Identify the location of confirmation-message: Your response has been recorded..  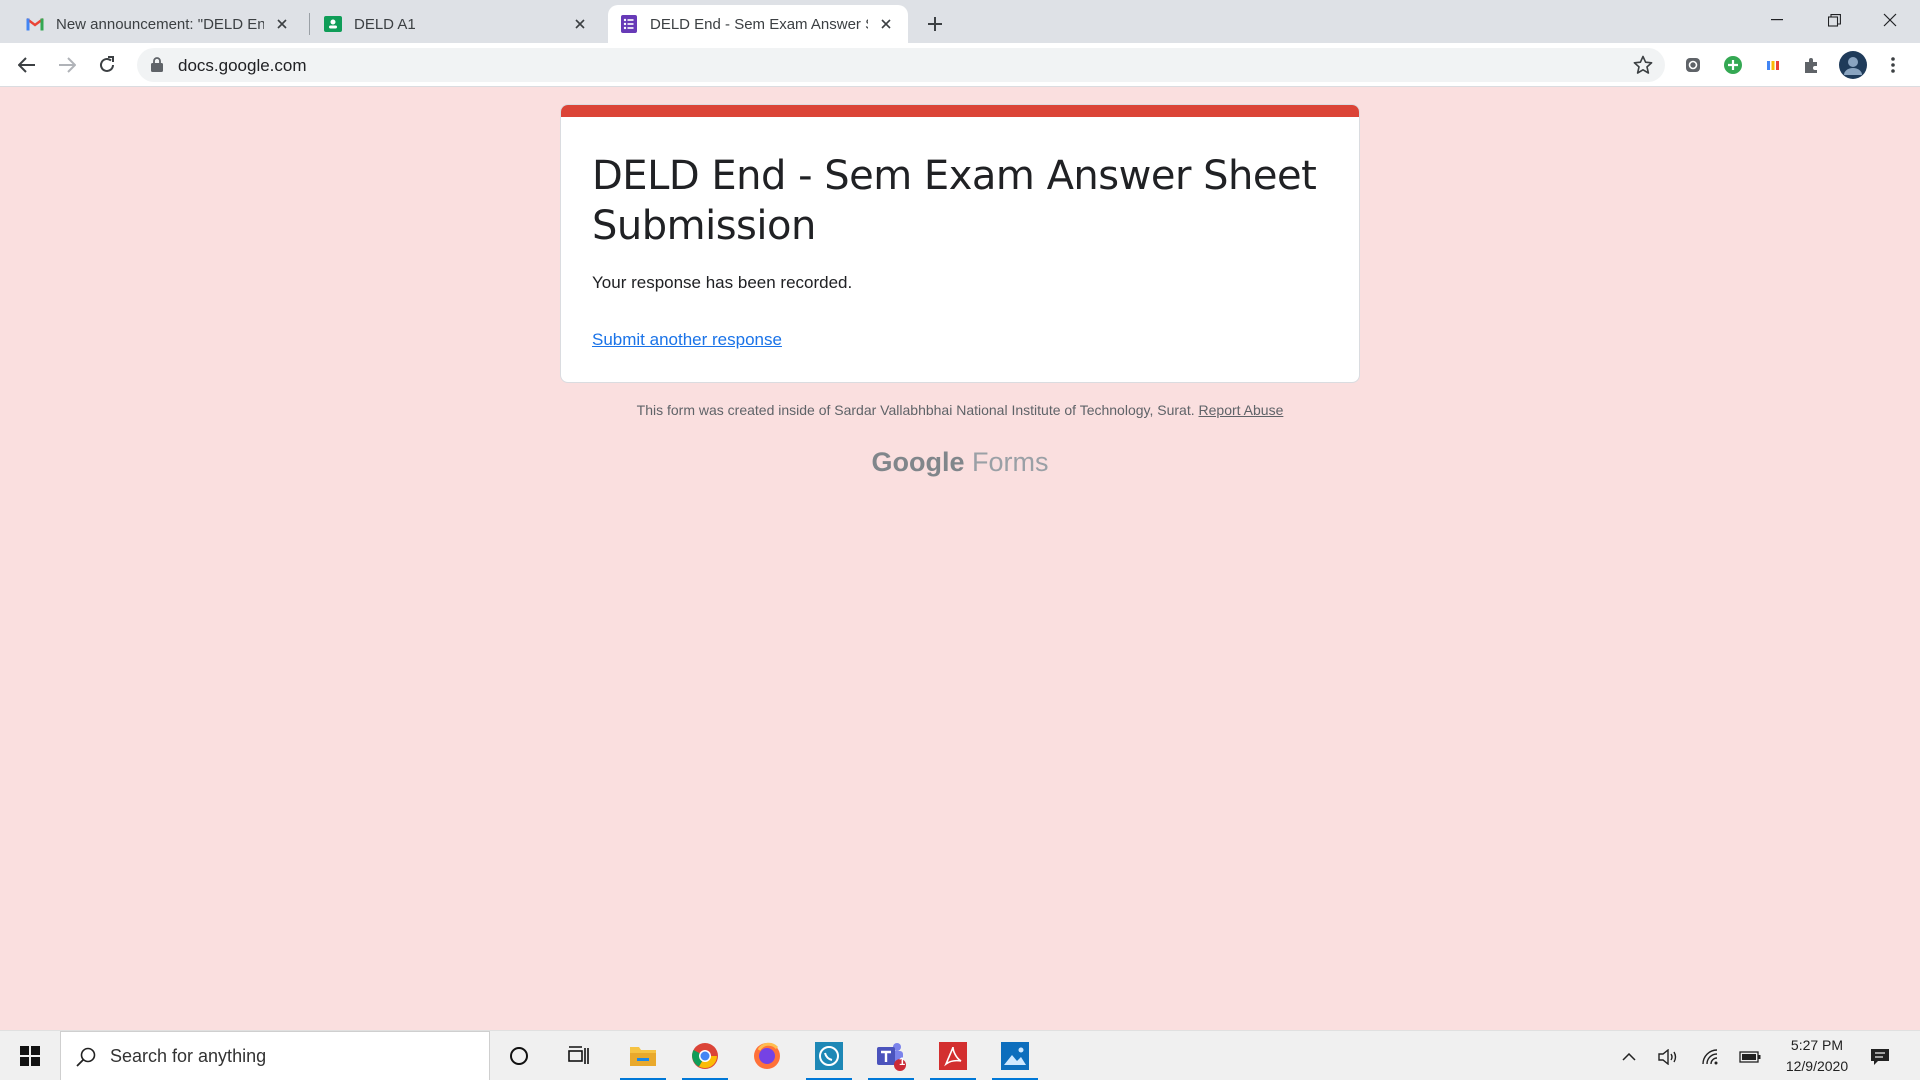
(722, 282).